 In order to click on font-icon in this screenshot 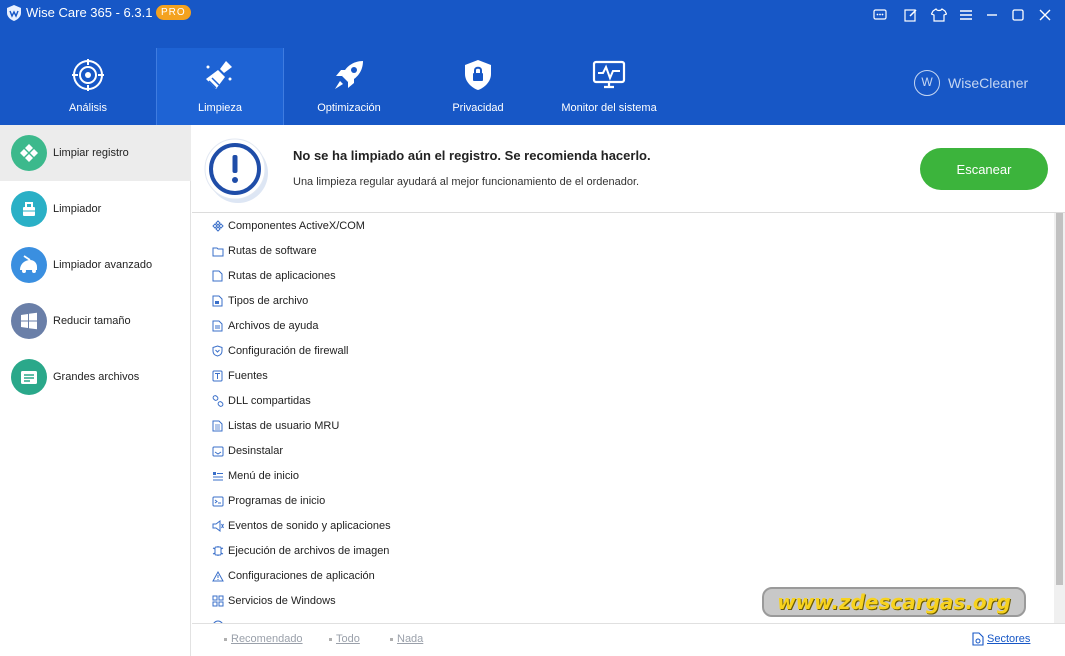, I will do `click(217, 376)`.